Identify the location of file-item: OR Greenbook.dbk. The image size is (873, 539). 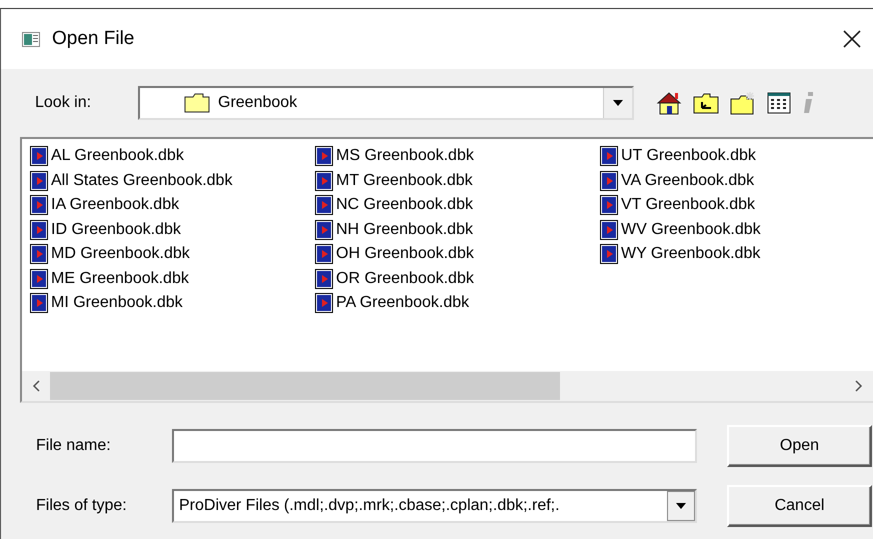
(457, 278).